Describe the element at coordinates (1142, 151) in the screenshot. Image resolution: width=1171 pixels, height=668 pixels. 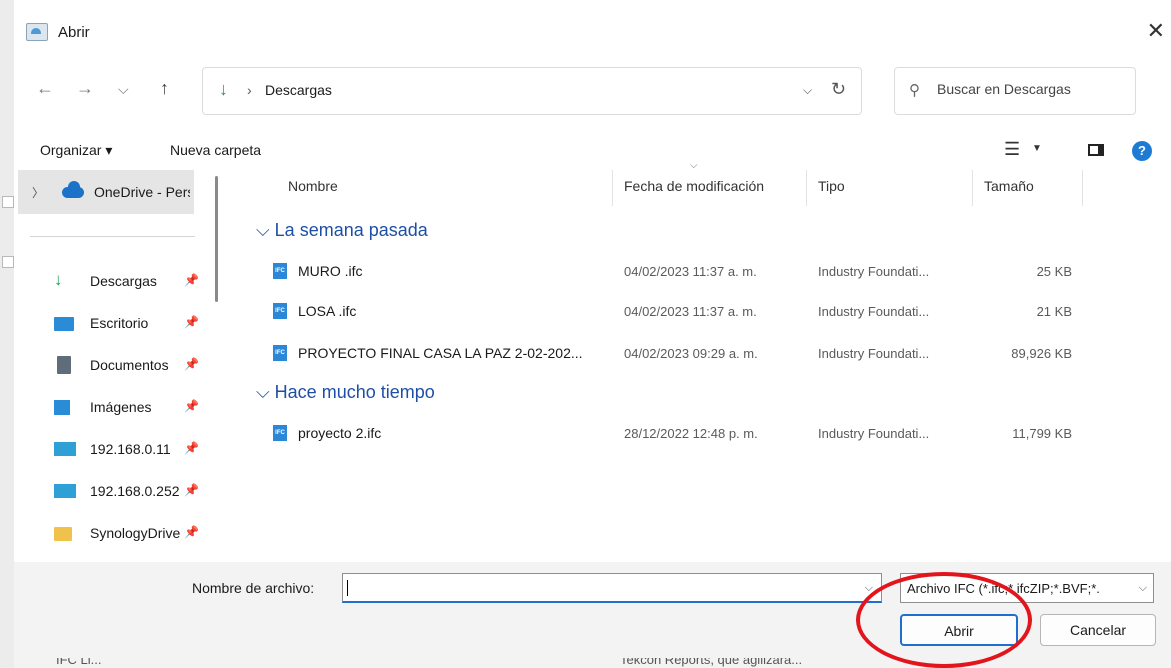
I see `help-icon: ?` at that location.